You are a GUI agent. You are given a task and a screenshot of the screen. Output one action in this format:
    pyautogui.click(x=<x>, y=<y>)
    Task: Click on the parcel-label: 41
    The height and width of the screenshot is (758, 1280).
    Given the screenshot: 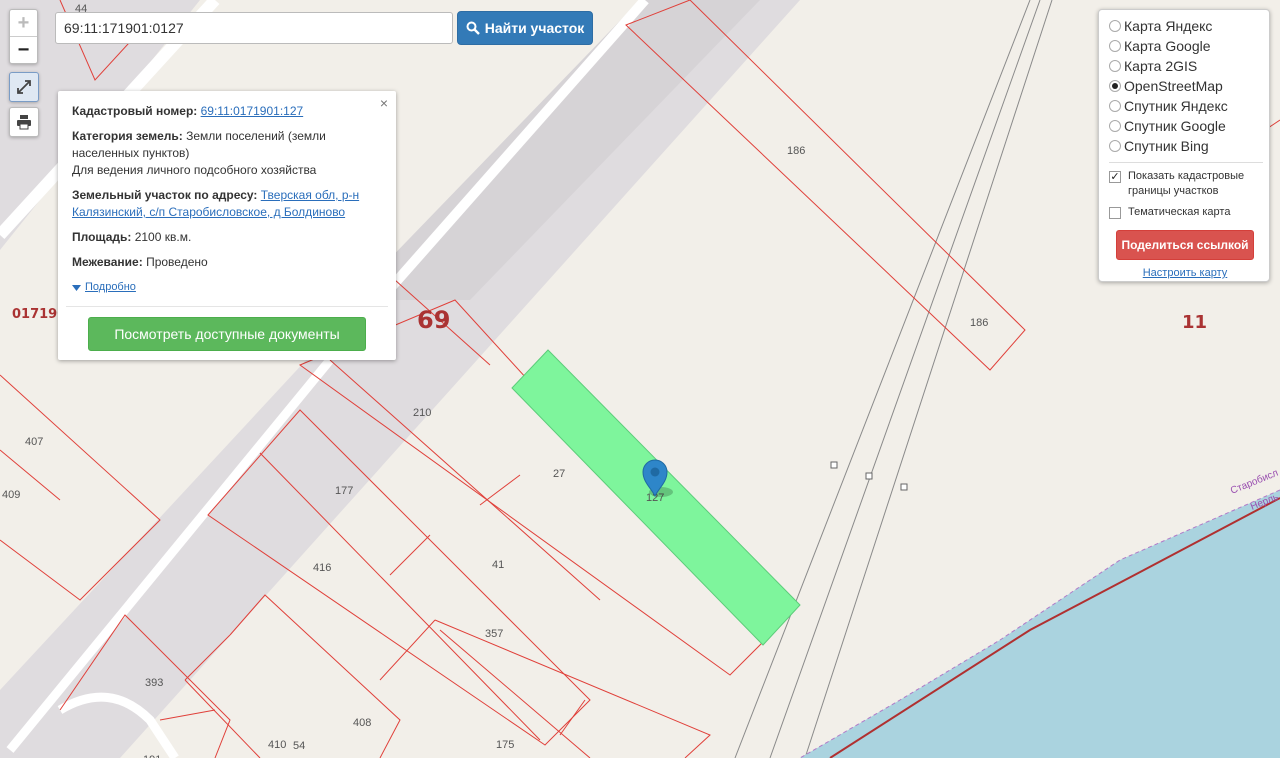 What is the action you would take?
    pyautogui.click(x=498, y=565)
    